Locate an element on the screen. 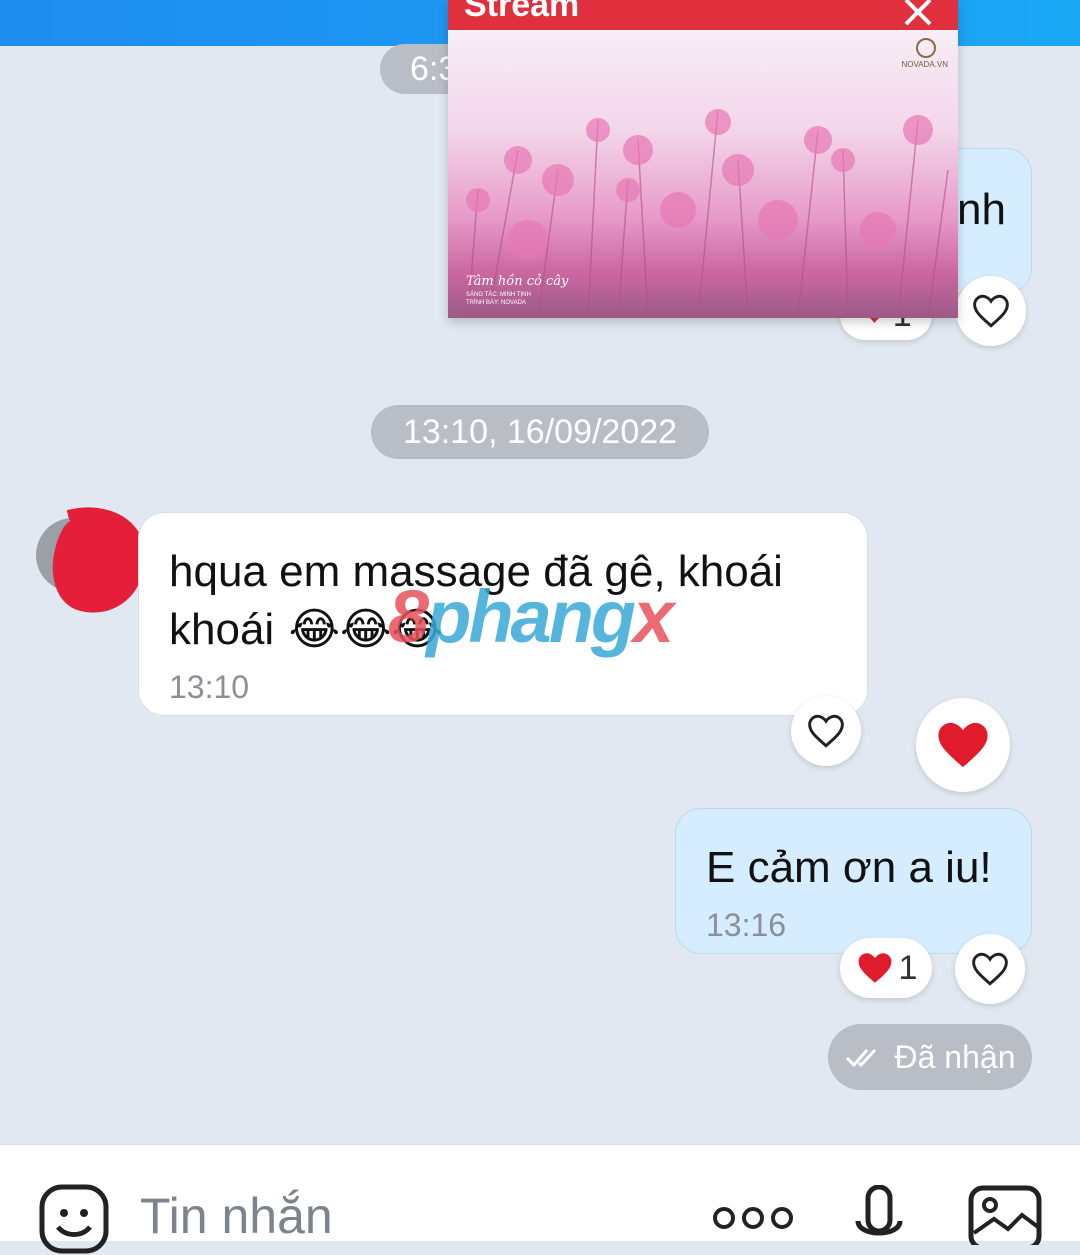  delivery-status-badge: Đã nhận is located at coordinates (930, 1057).